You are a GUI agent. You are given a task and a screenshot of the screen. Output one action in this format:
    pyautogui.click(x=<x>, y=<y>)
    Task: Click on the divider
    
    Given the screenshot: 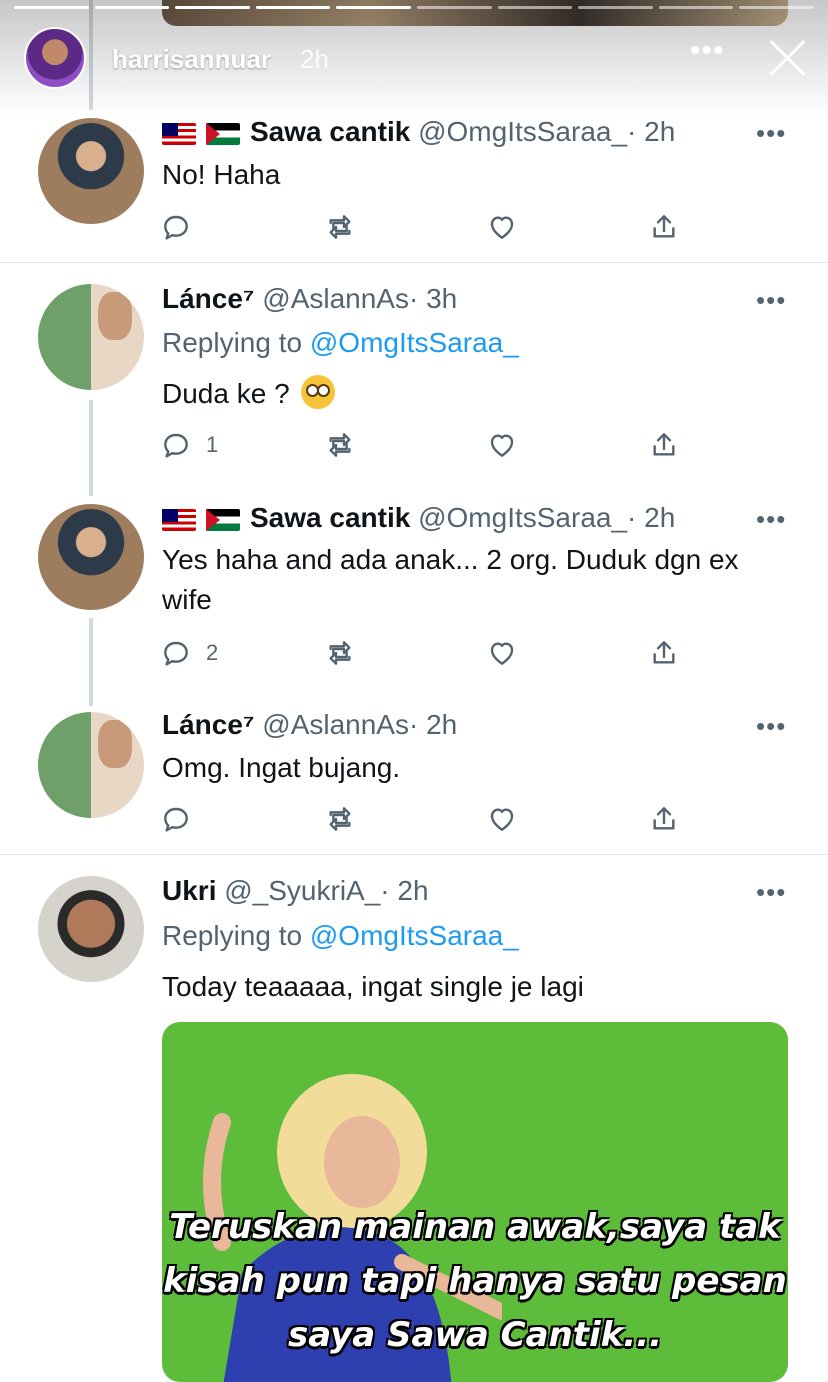 What is the action you would take?
    pyautogui.click(x=414, y=262)
    